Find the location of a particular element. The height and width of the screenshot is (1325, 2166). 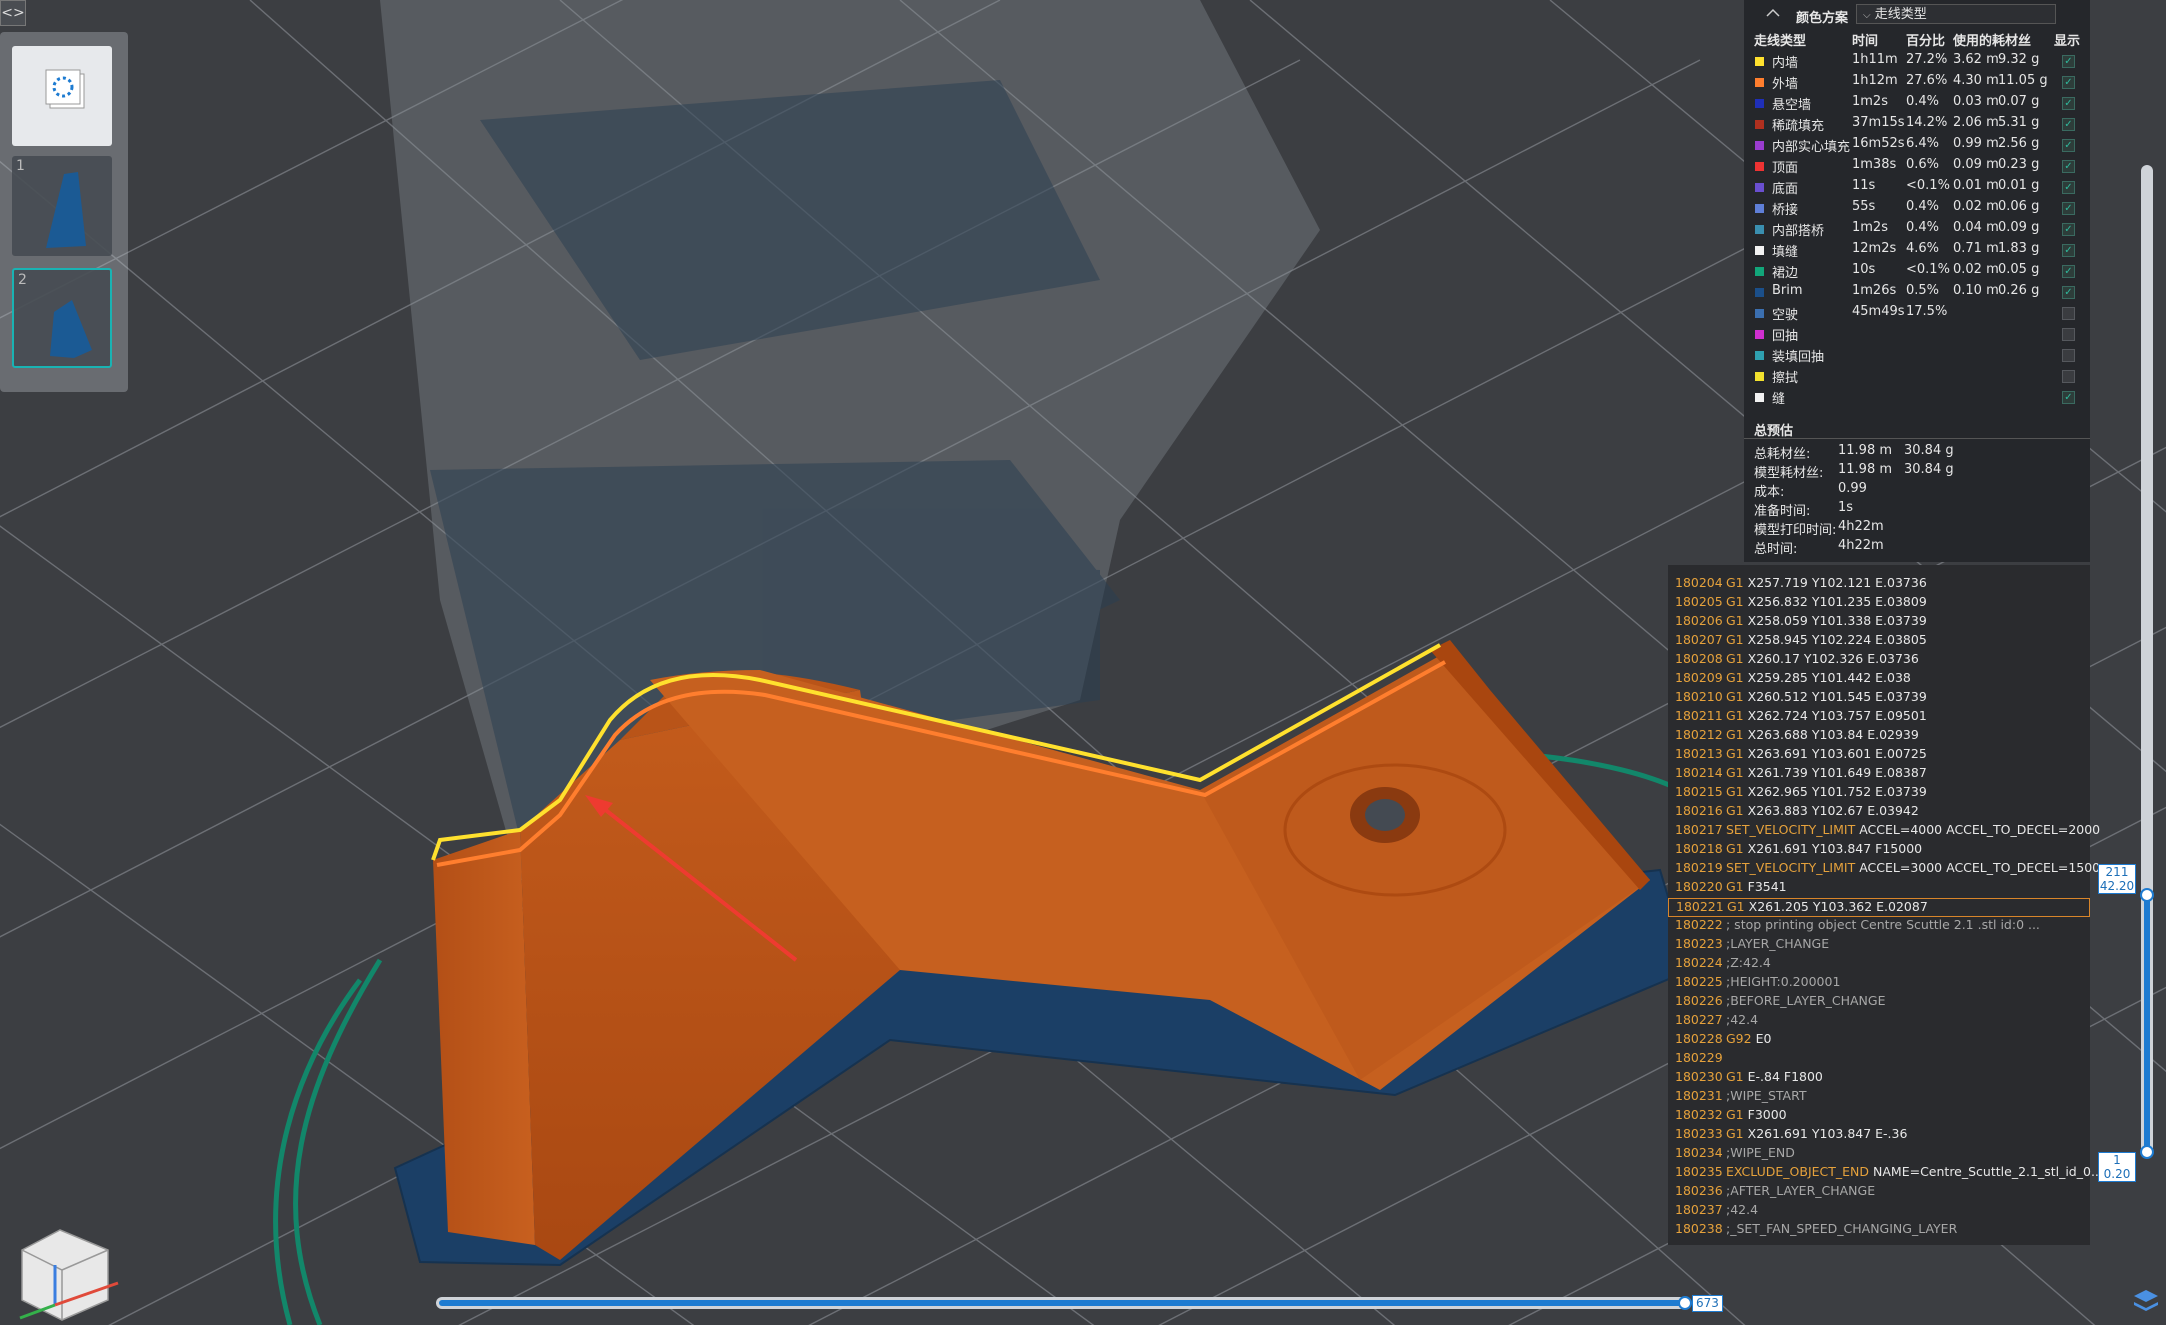

move-slider-range is located at coordinates (1061, 1303).